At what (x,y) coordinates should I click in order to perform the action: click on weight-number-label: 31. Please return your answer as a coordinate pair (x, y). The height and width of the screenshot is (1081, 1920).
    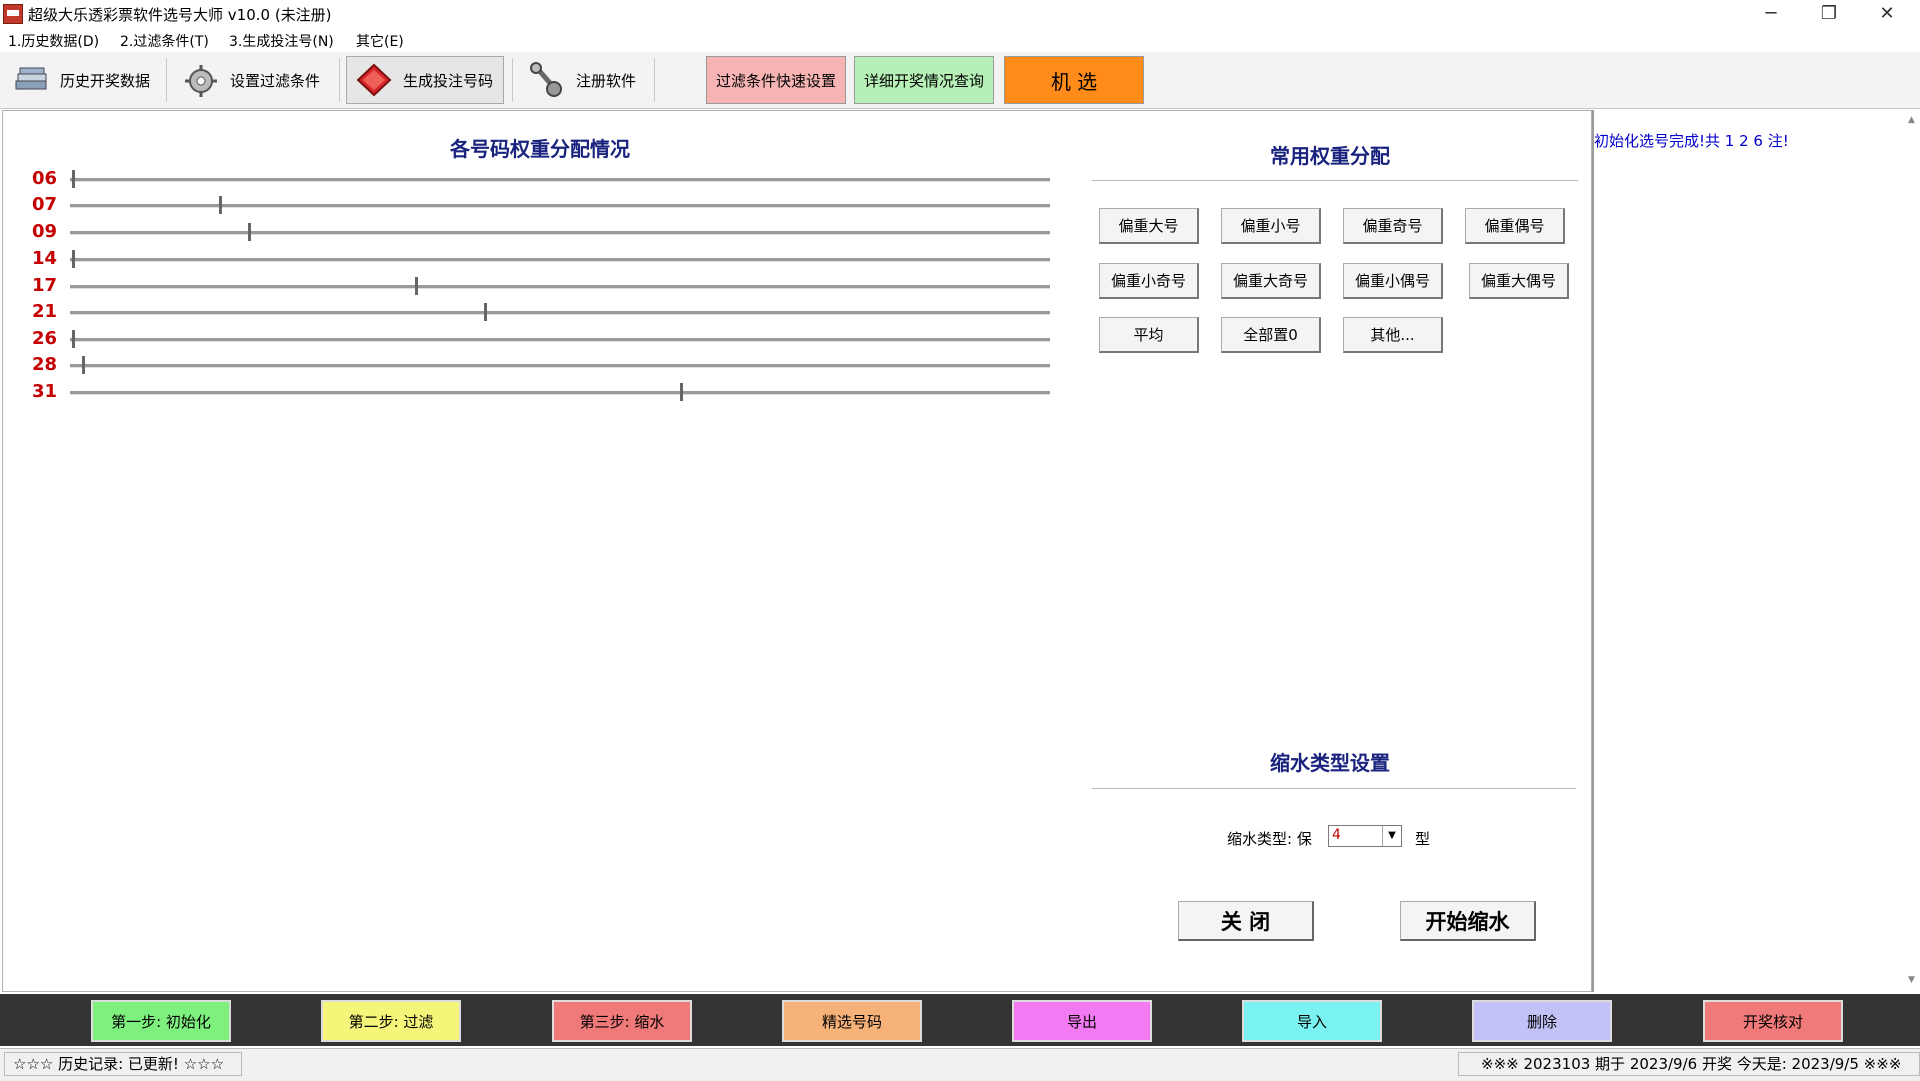
    Looking at the image, I should click on (45, 391).